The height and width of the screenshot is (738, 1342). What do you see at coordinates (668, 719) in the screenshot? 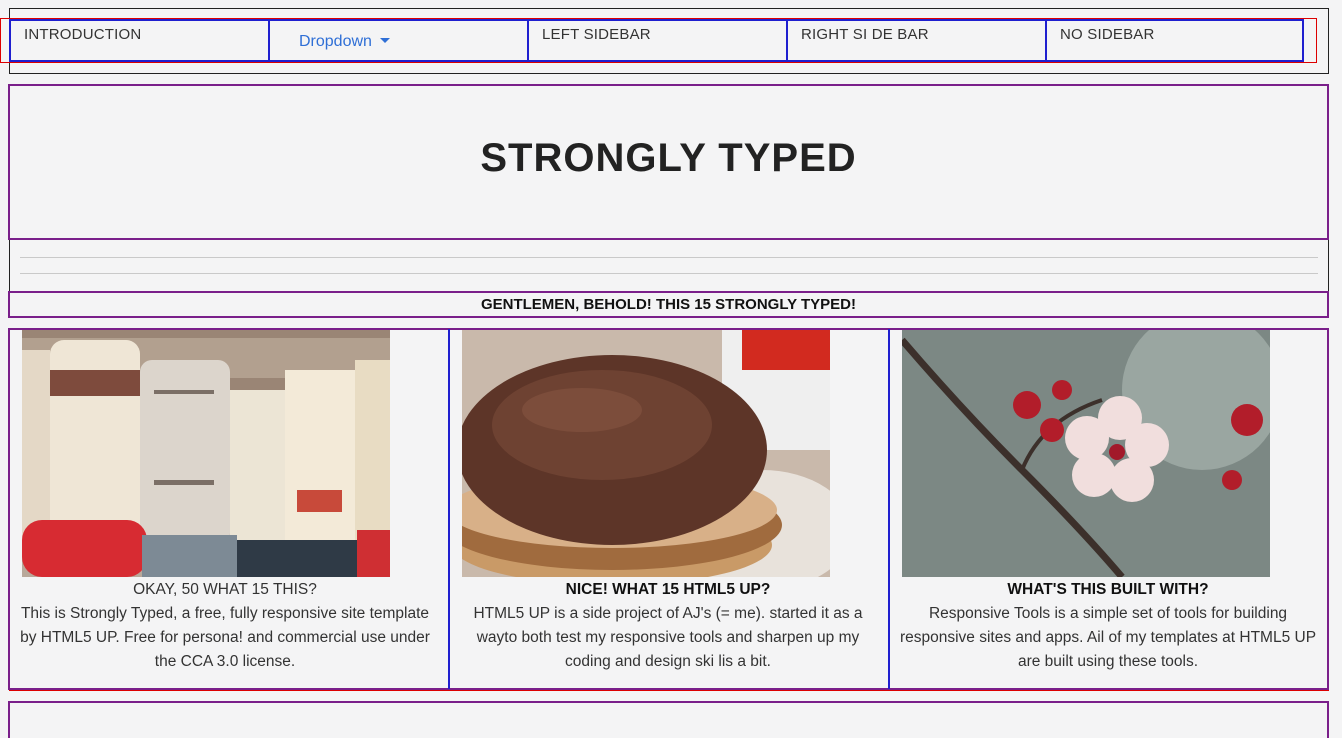
I see `footer-section` at bounding box center [668, 719].